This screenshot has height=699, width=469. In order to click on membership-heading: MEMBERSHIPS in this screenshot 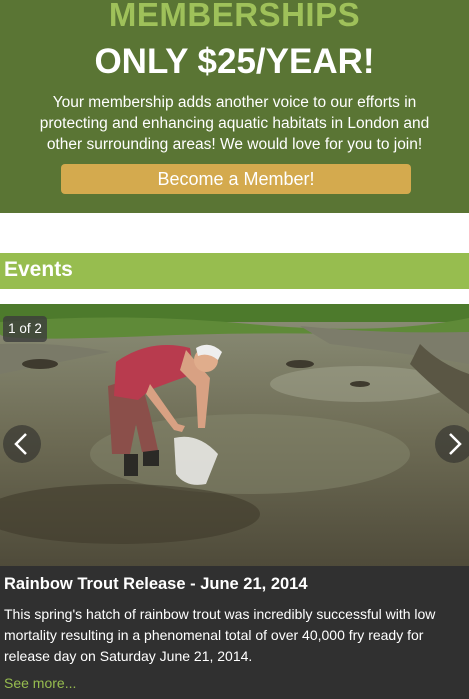, I will do `click(234, 16)`.